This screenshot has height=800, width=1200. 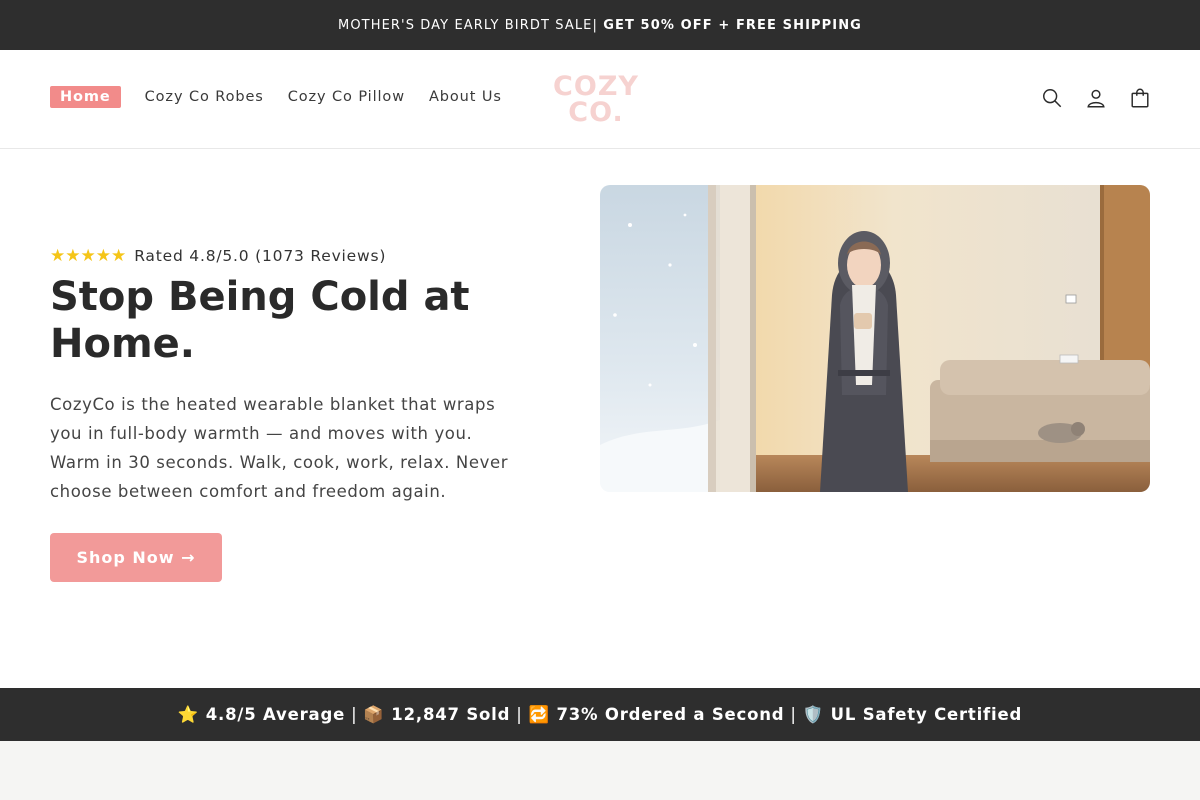 I want to click on stat-average-rating: ⭐ 4.8/5 Average, so click(x=261, y=714).